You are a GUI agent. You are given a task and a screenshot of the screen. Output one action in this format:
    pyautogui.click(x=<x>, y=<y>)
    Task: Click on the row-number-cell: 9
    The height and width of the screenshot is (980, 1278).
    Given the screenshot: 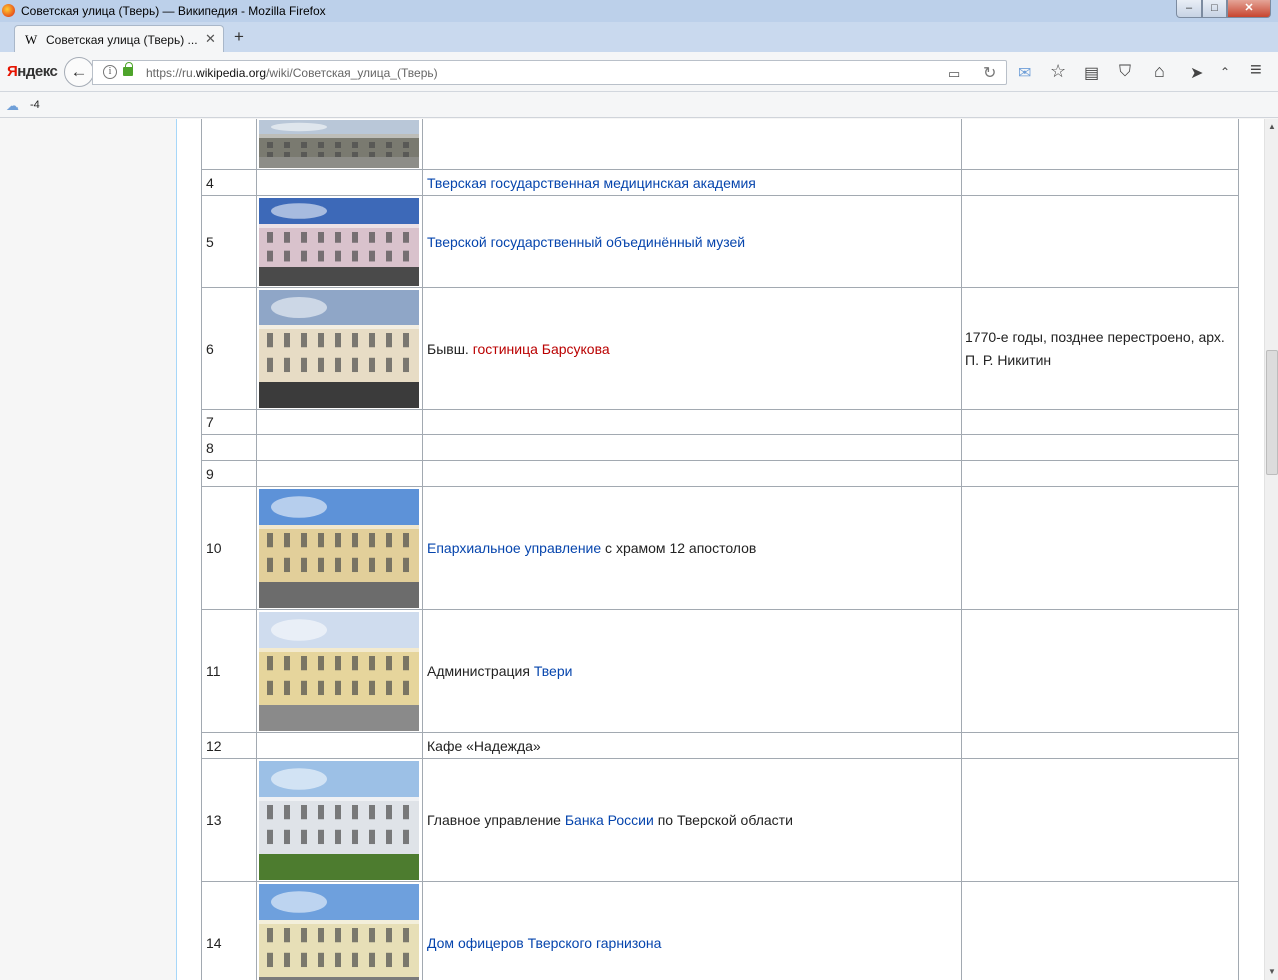 What is the action you would take?
    pyautogui.click(x=229, y=473)
    